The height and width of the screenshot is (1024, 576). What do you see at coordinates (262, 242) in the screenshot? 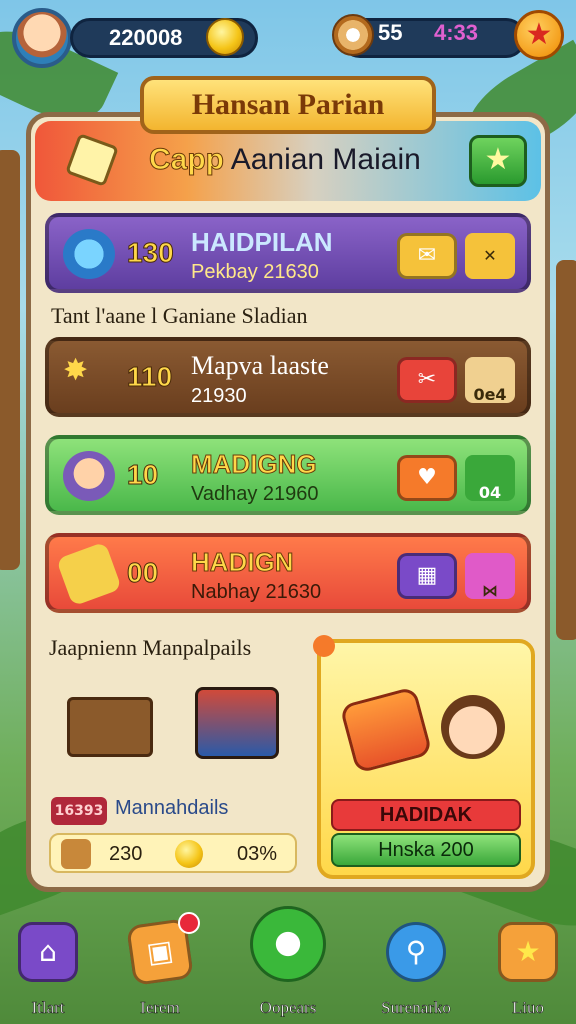
I see `row-title: HAIDPILAN` at bounding box center [262, 242].